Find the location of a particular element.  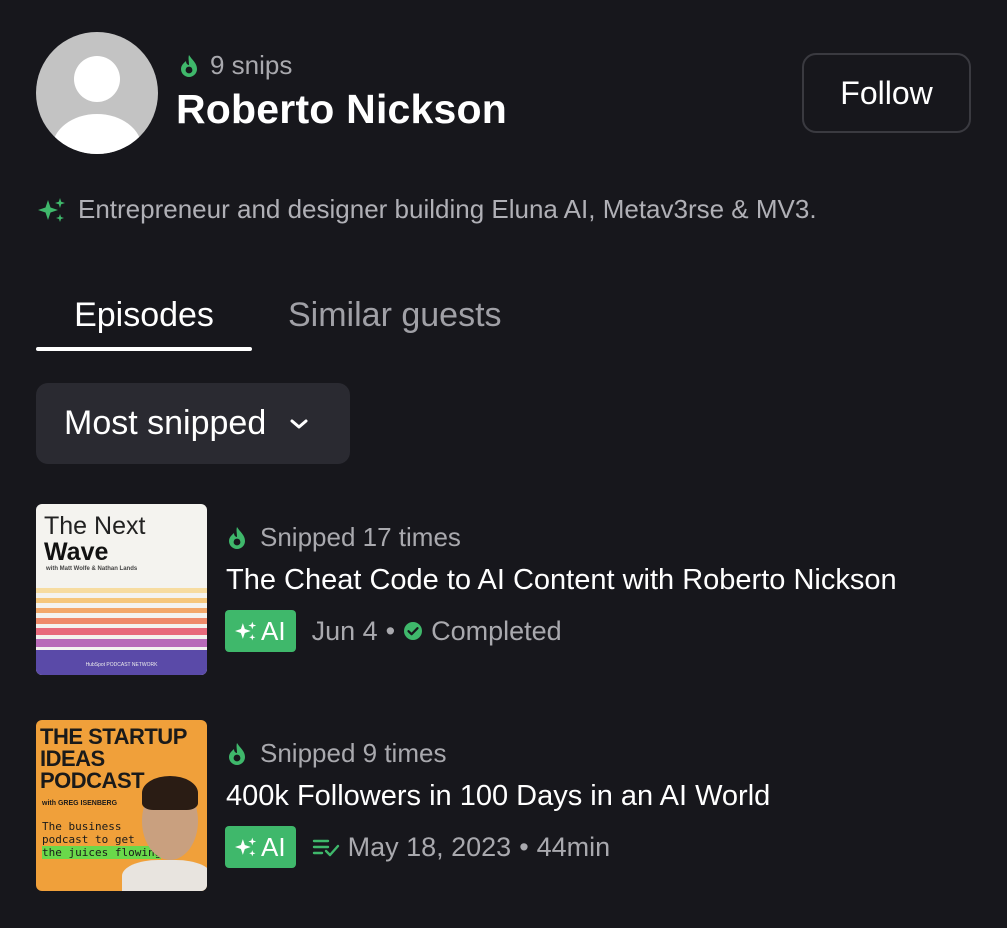

active-tab-indicator is located at coordinates (144, 349).